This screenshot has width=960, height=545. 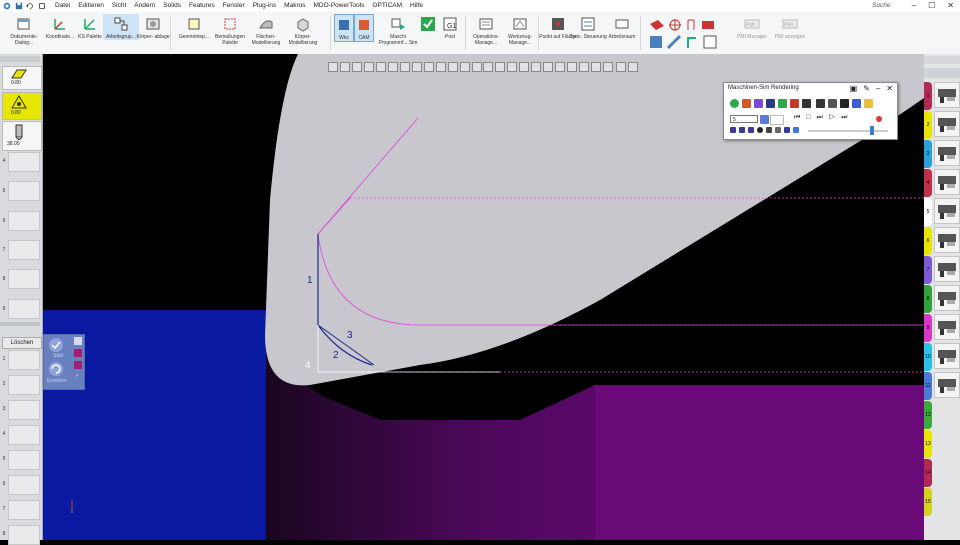 I want to click on turret-slot-number: 8, so click(x=928, y=299).